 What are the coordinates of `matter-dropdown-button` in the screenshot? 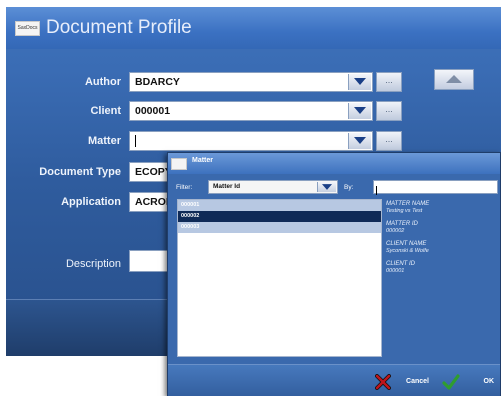 It's located at (359, 141).